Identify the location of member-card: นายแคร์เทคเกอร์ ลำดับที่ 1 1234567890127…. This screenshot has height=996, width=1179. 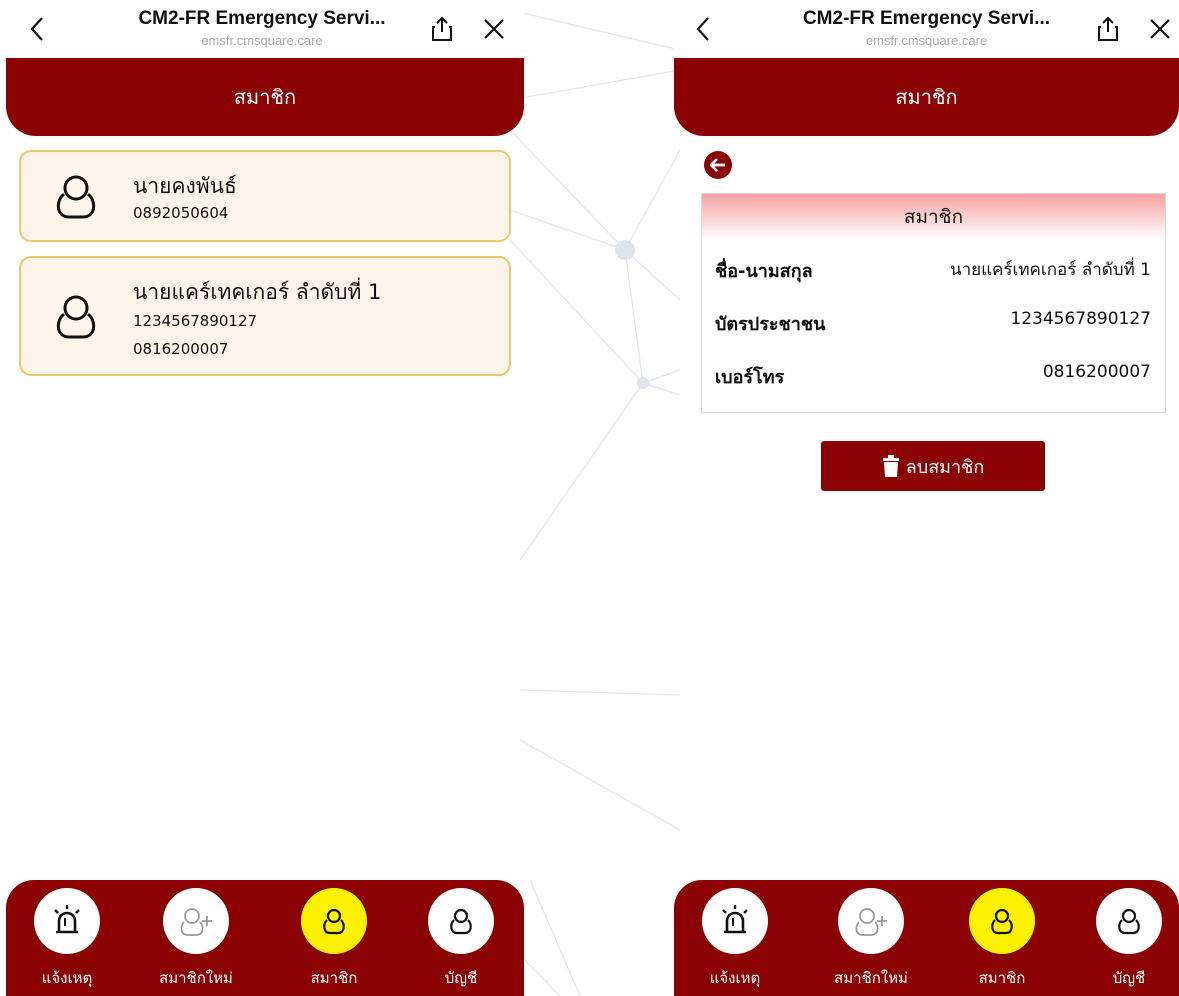
(265, 316).